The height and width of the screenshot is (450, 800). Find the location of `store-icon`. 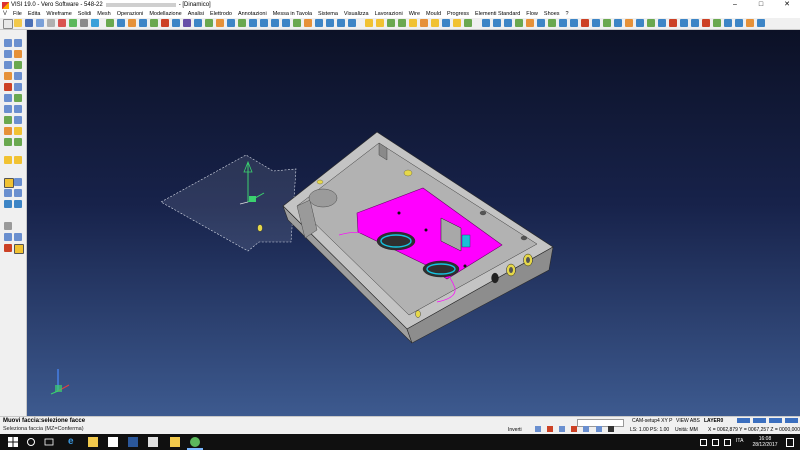

store-icon is located at coordinates (113, 442).